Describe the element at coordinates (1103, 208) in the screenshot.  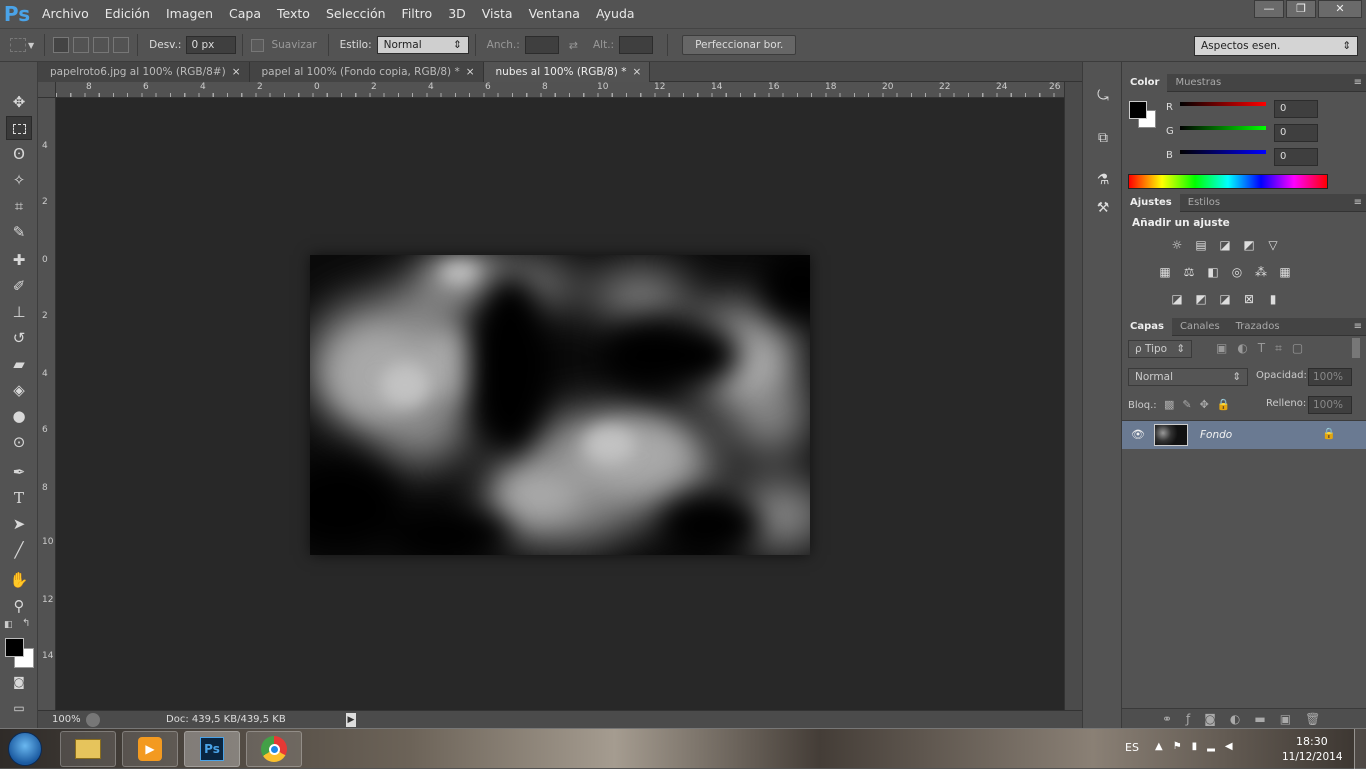
I see `brush-presets-icon: ⚒` at that location.